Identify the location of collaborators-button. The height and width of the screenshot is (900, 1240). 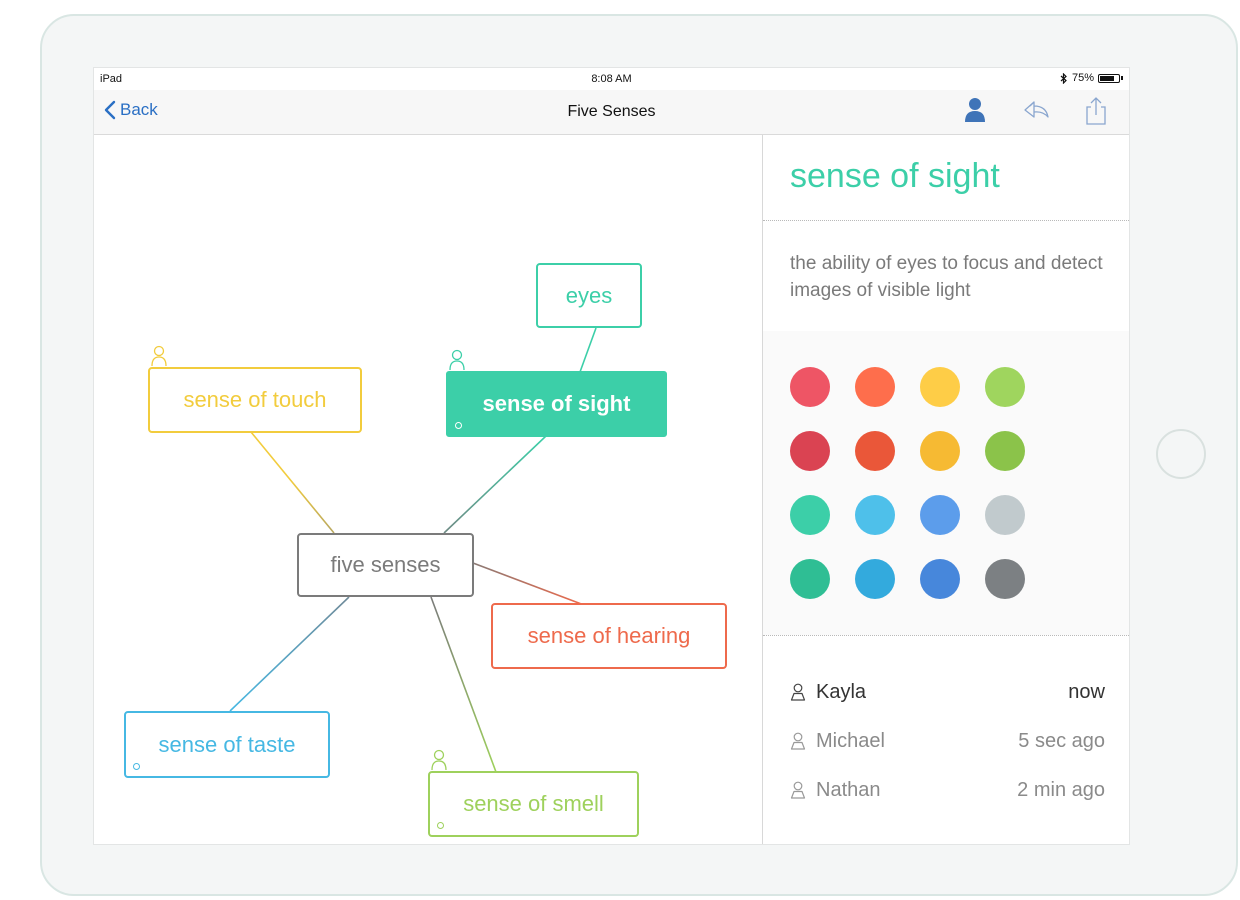
(975, 112).